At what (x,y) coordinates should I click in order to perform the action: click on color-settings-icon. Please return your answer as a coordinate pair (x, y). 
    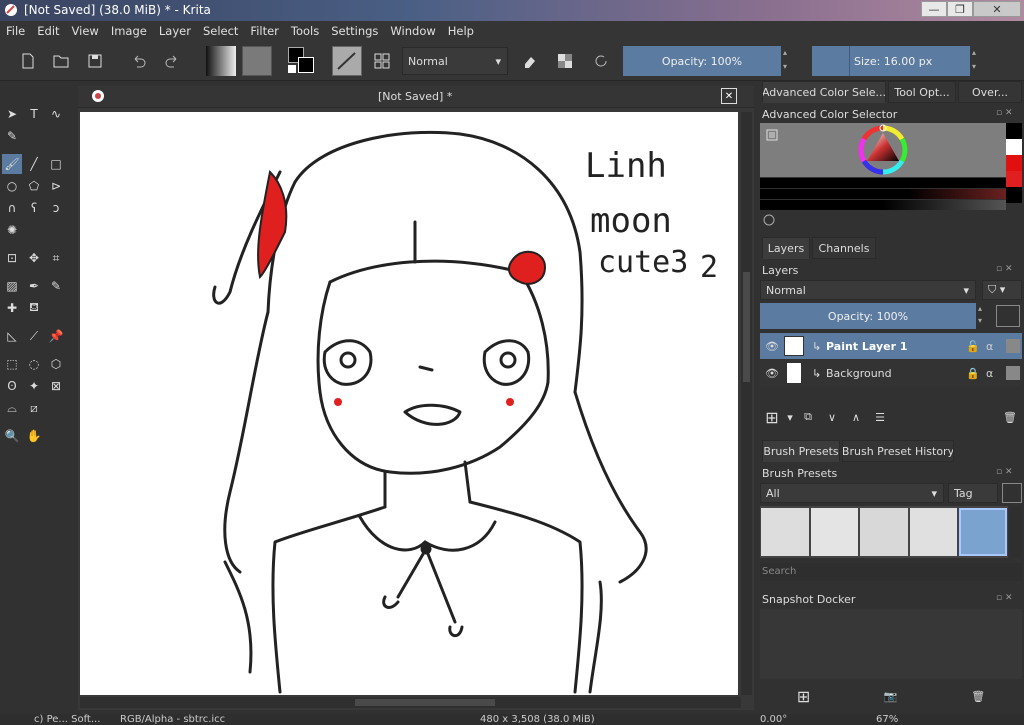
    Looking at the image, I should click on (772, 135).